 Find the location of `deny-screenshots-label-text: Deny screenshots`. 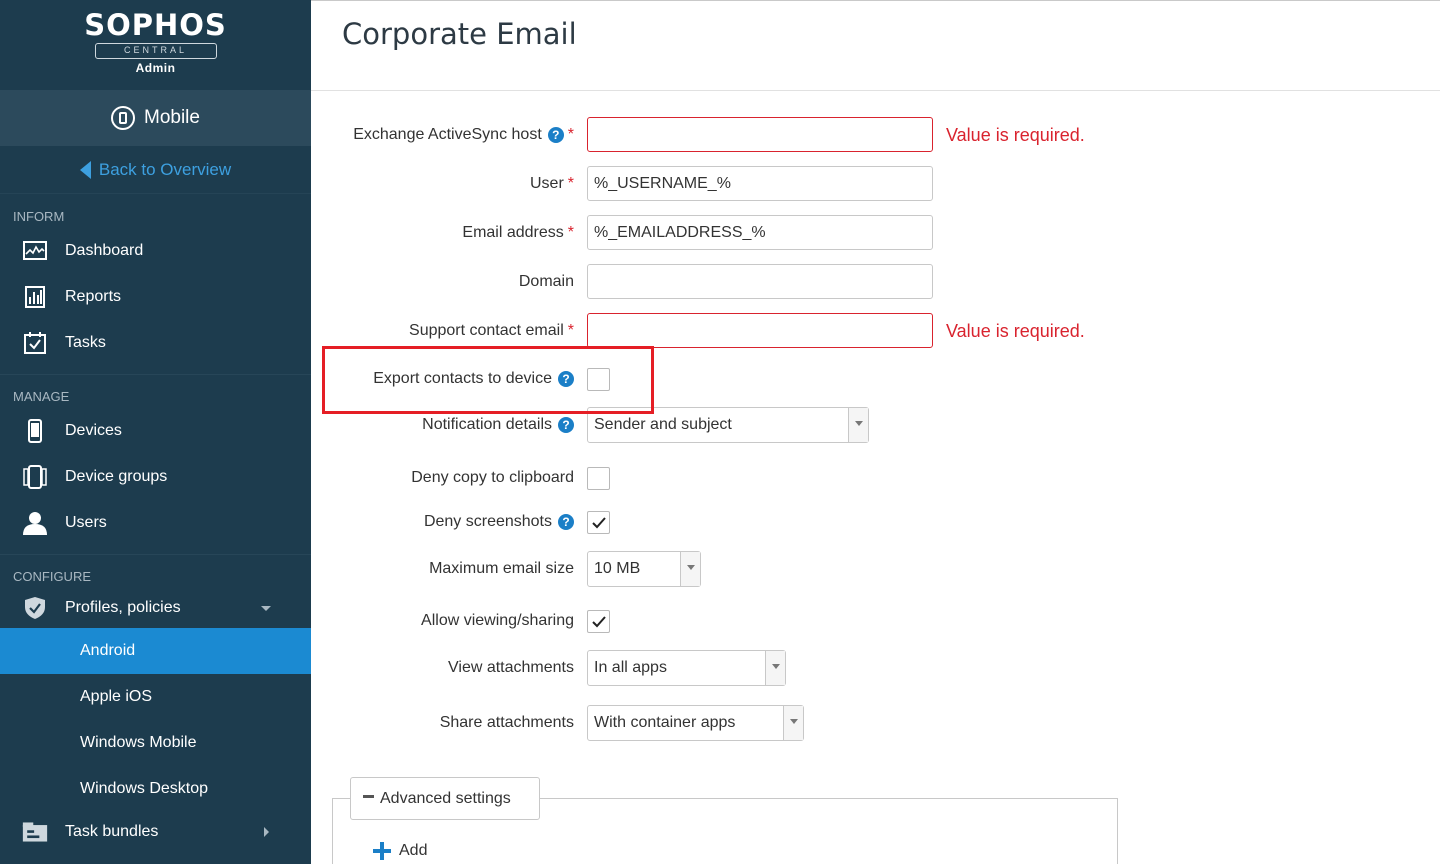

deny-screenshots-label-text: Deny screenshots is located at coordinates (487, 521).